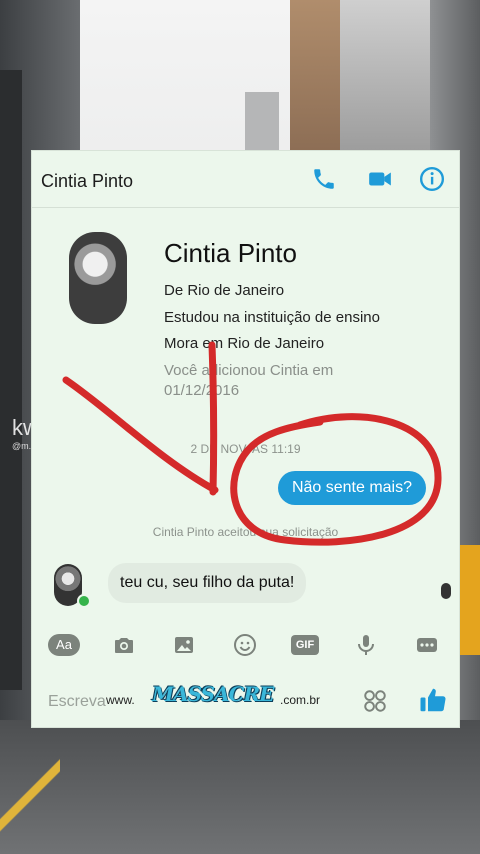 This screenshot has width=480, height=854. Describe the element at coordinates (184, 645) in the screenshot. I see `image-icon` at that location.